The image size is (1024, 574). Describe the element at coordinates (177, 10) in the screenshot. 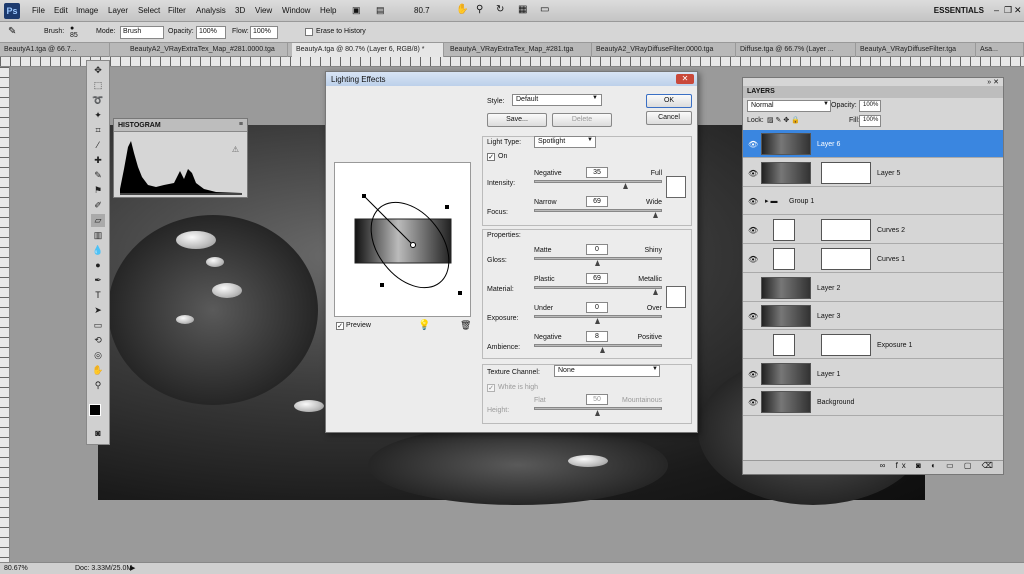

I see `menu-filter: Filter` at that location.